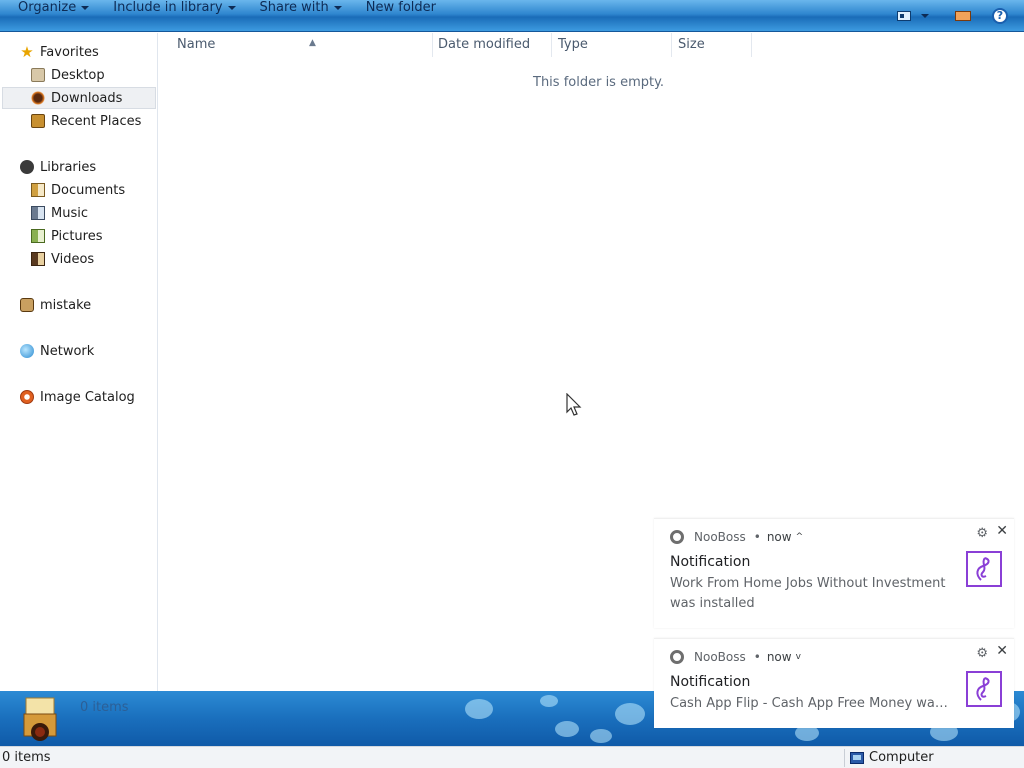 This screenshot has height=768, width=1024. What do you see at coordinates (963, 16) in the screenshot?
I see `preview-pane-icon` at bounding box center [963, 16].